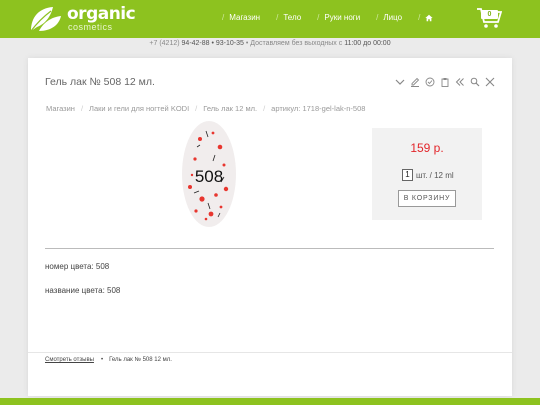  Describe the element at coordinates (139, 108) in the screenshot. I see `breadcrumb-kodi: Лаки и гели для ногтей KODI` at that location.